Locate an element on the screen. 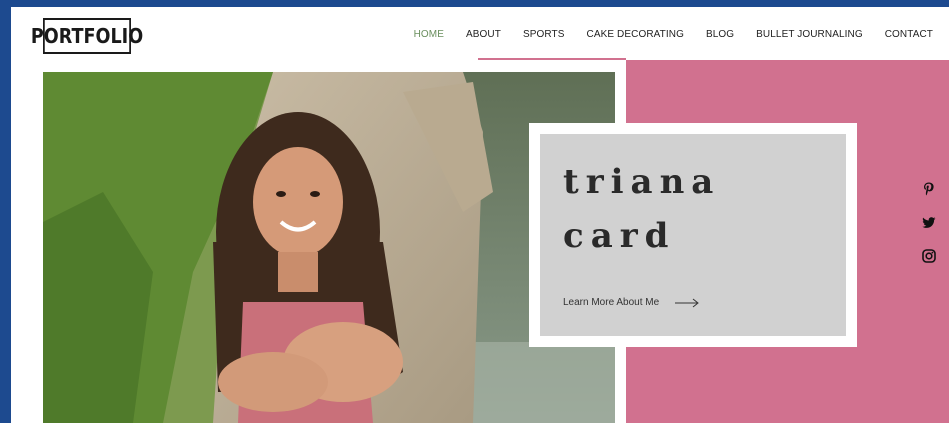  nav-active-underline is located at coordinates (552, 59).